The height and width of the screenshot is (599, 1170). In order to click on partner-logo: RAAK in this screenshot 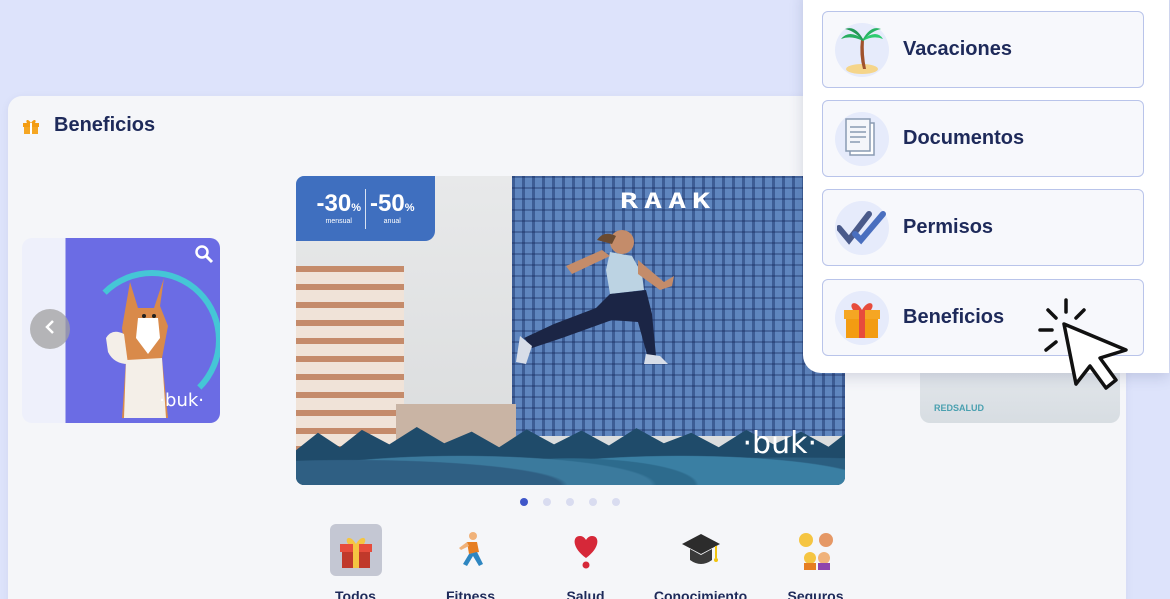, I will do `click(668, 201)`.